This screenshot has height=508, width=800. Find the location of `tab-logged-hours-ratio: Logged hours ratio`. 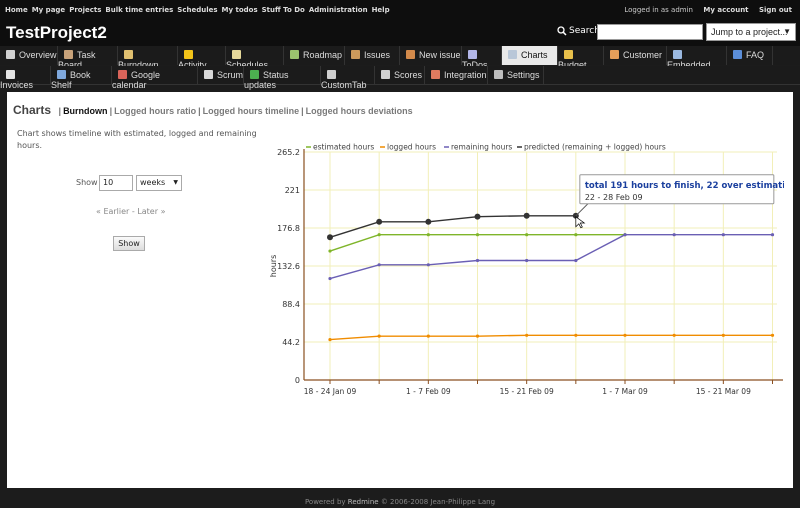

tab-logged-hours-ratio: Logged hours ratio is located at coordinates (155, 111).